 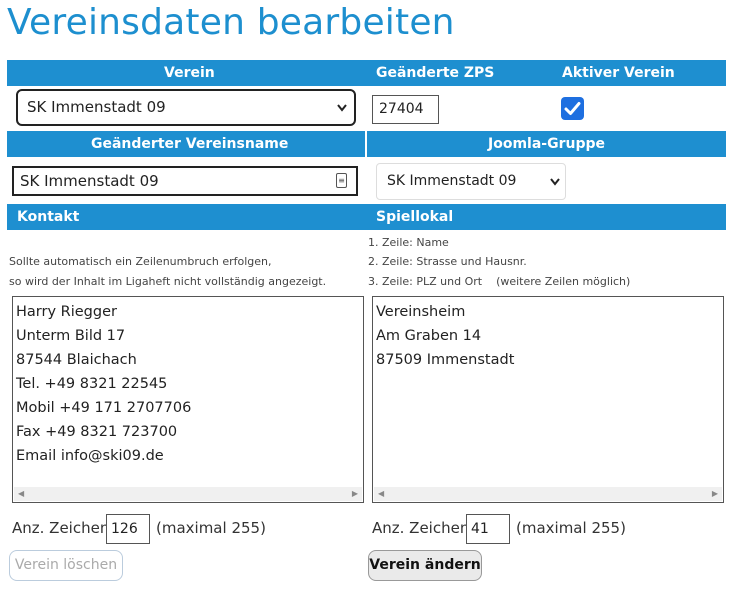 I want to click on verein-header: Verein, so click(x=189, y=73).